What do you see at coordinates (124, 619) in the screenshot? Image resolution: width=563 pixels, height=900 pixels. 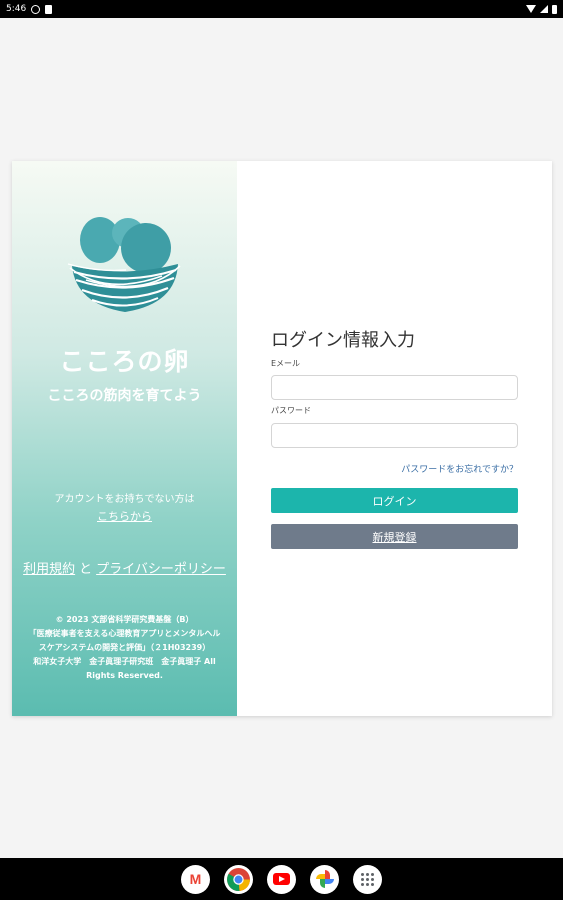 I see `copyright-line: © 2023 文部省科学研究費基盤（B）` at bounding box center [124, 619].